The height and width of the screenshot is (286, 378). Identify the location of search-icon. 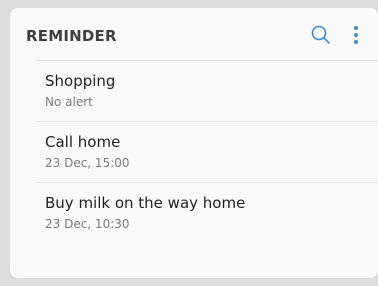
(320, 34).